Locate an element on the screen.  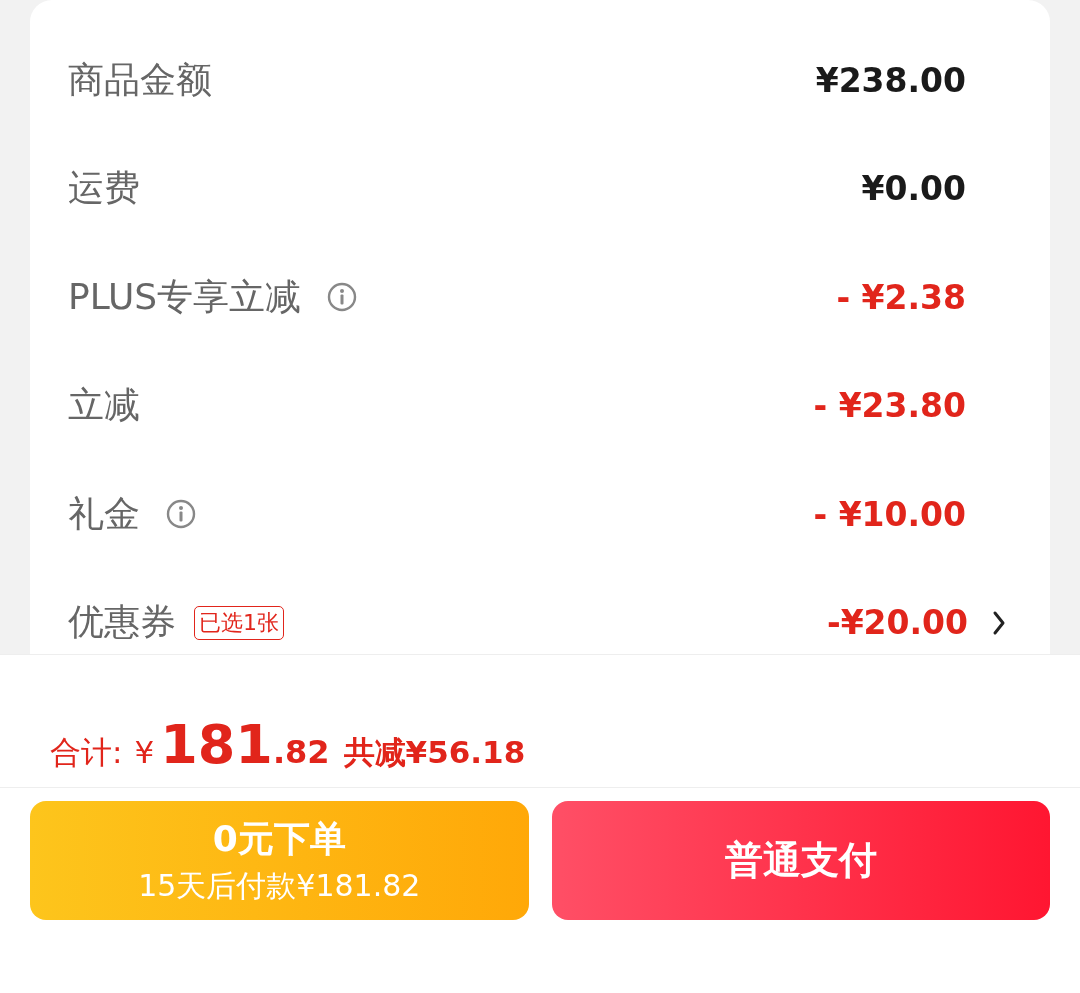
row-label: PLUS专享立减 is located at coordinates (185, 296).